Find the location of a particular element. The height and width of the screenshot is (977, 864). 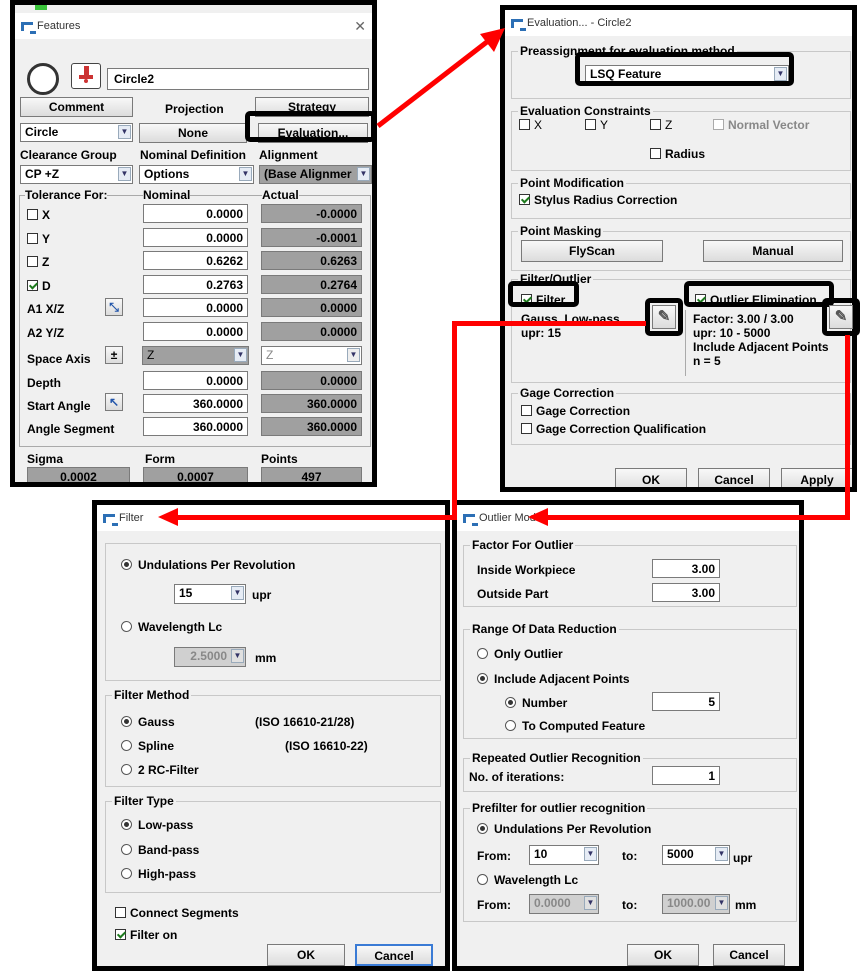

arrow-line is located at coordinates (435, 82).